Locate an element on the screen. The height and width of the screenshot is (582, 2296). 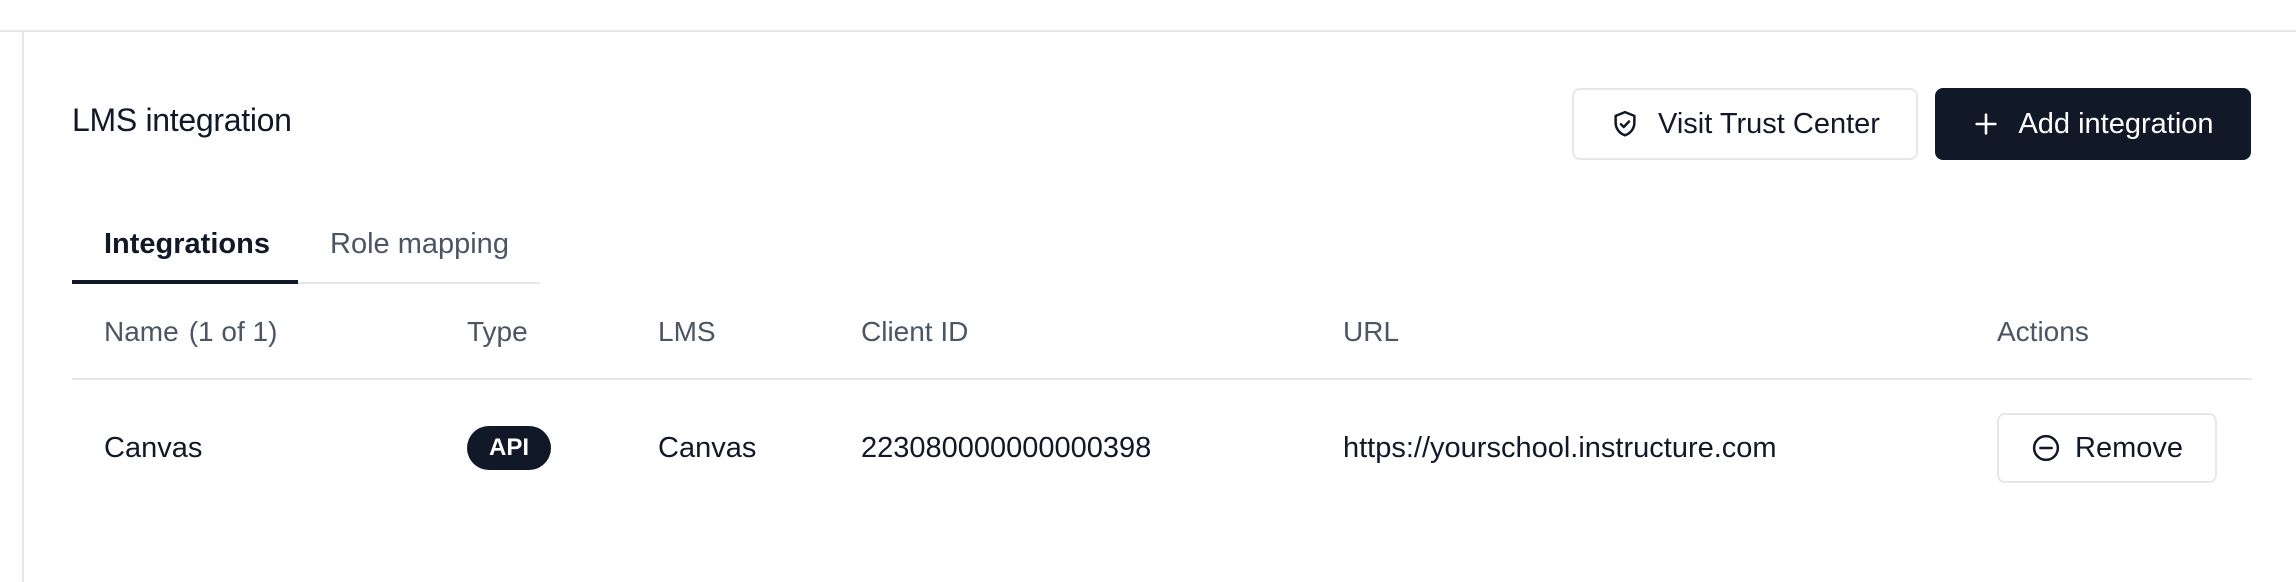
tab-role-mapping-label: Role mapping is located at coordinates (419, 244).